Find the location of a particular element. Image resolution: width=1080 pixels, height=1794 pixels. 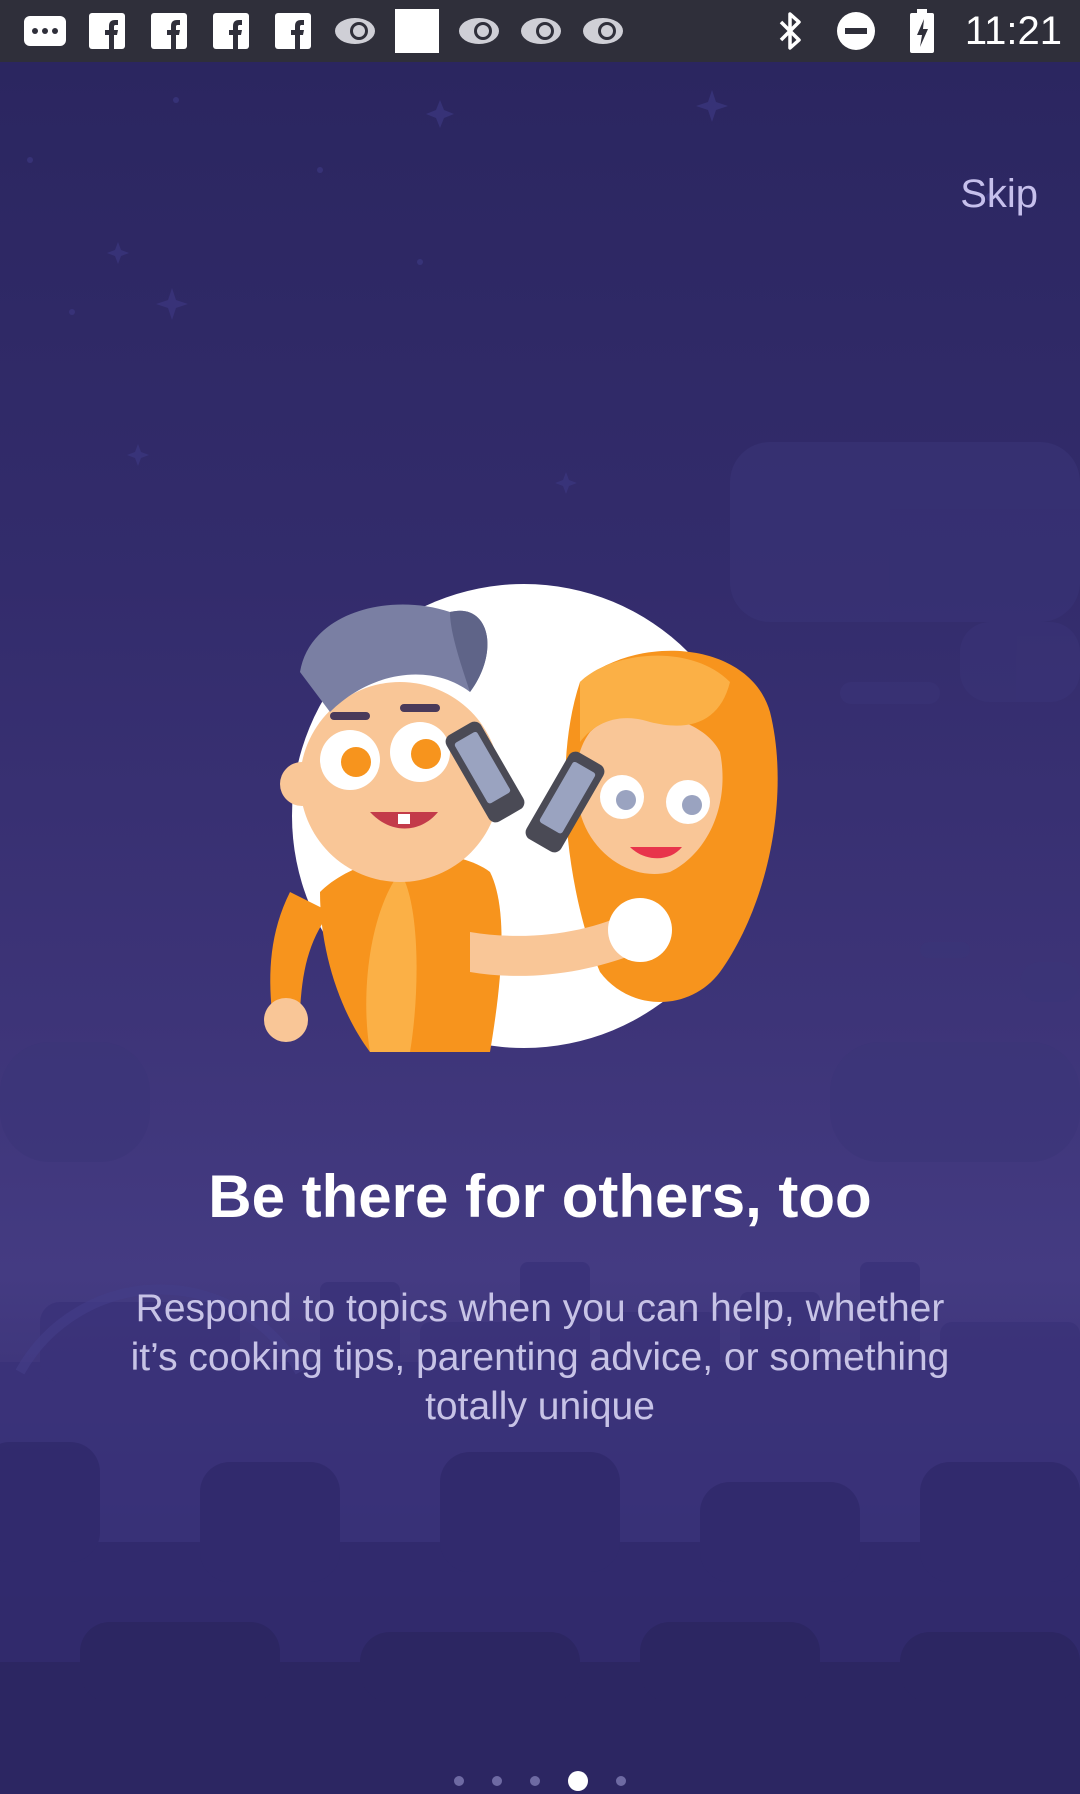

status-bar: 11:21 is located at coordinates (540, 31).